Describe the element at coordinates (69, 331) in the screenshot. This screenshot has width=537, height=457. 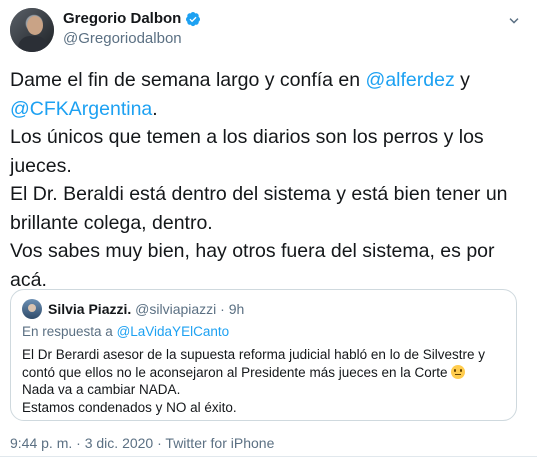
I see `reply-prefix: En respuesta a` at that location.